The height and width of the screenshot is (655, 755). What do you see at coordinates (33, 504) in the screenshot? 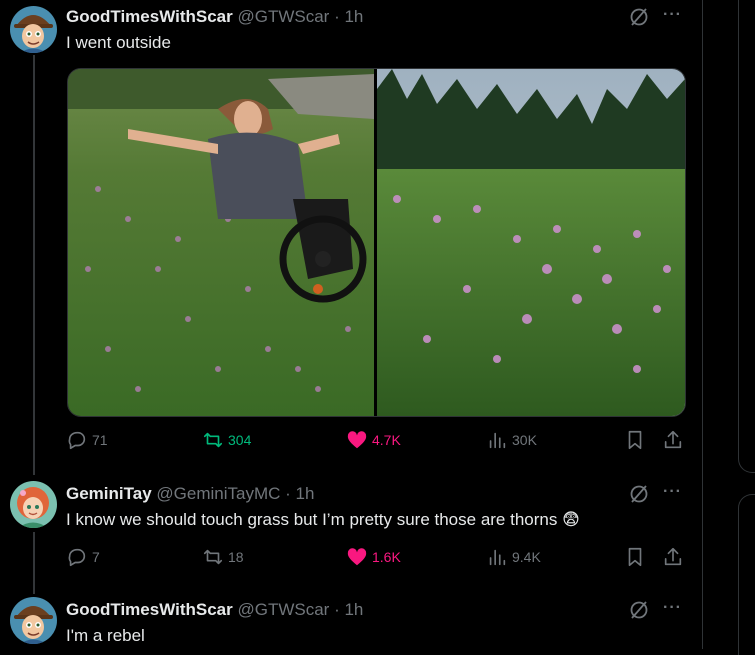
I see `avatar-geminitay` at bounding box center [33, 504].